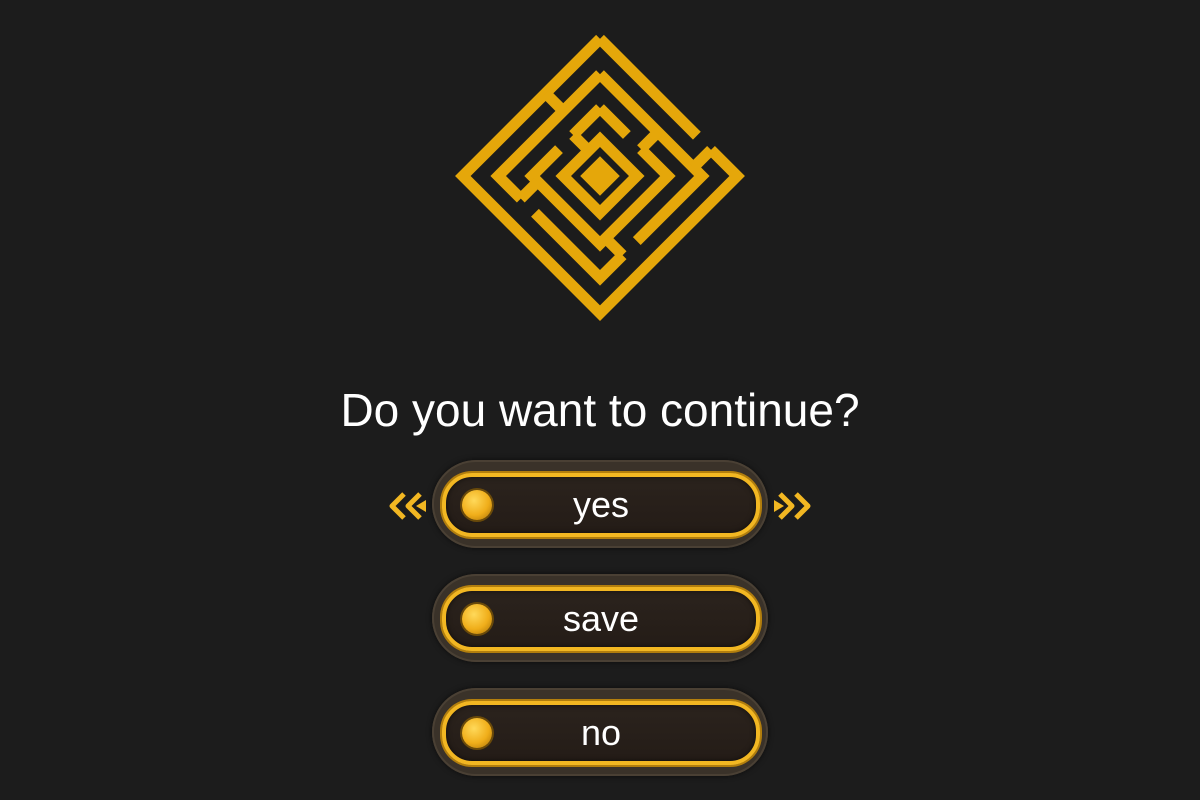 The height and width of the screenshot is (800, 1200). Describe the element at coordinates (792, 506) in the screenshot. I see `double-chevron-right-icon` at that location.